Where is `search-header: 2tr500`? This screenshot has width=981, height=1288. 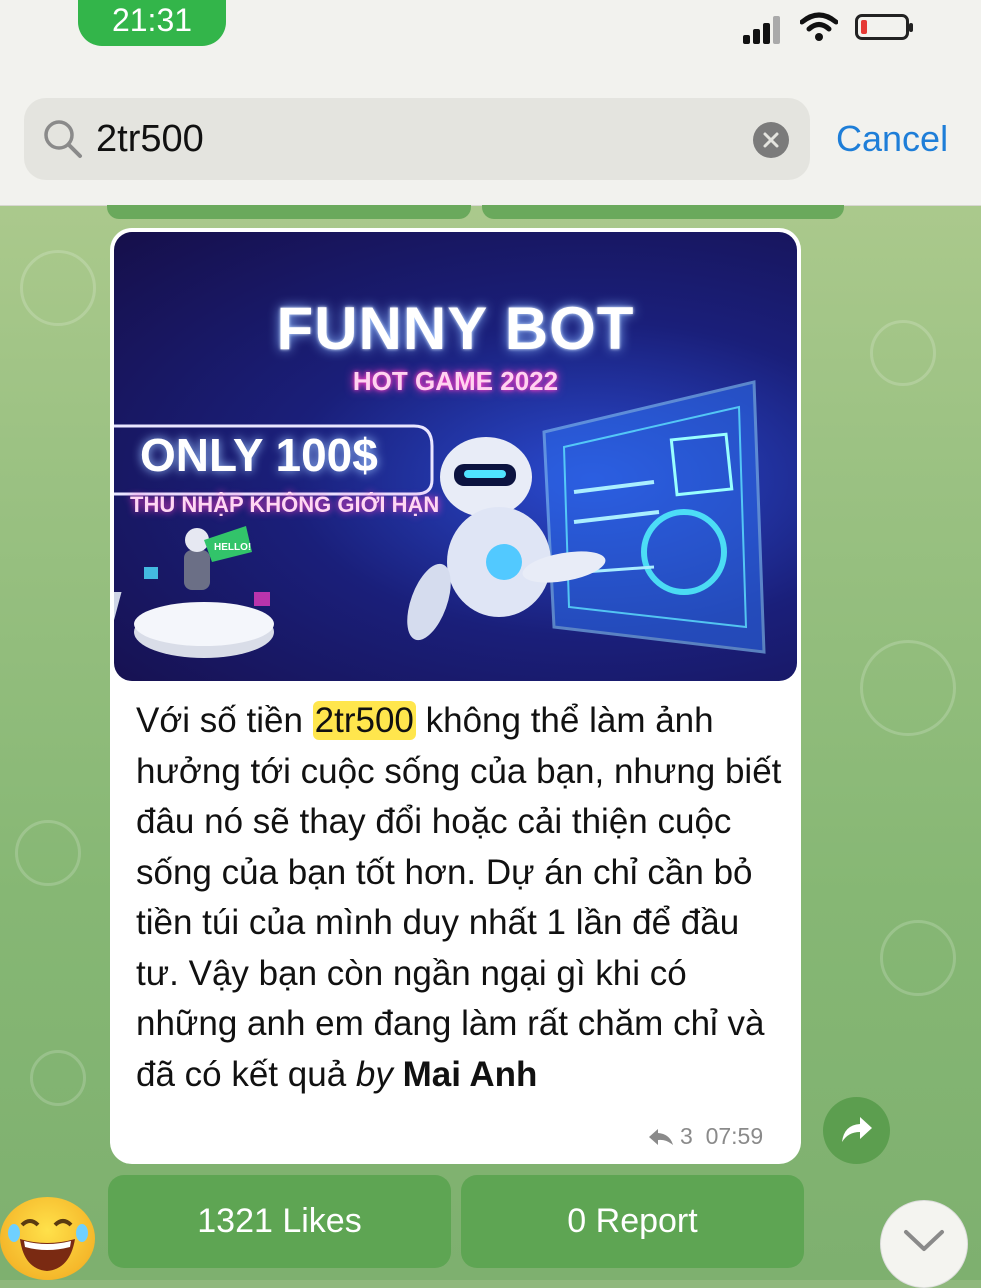
search-header: 2tr500 is located at coordinates (490, 148).